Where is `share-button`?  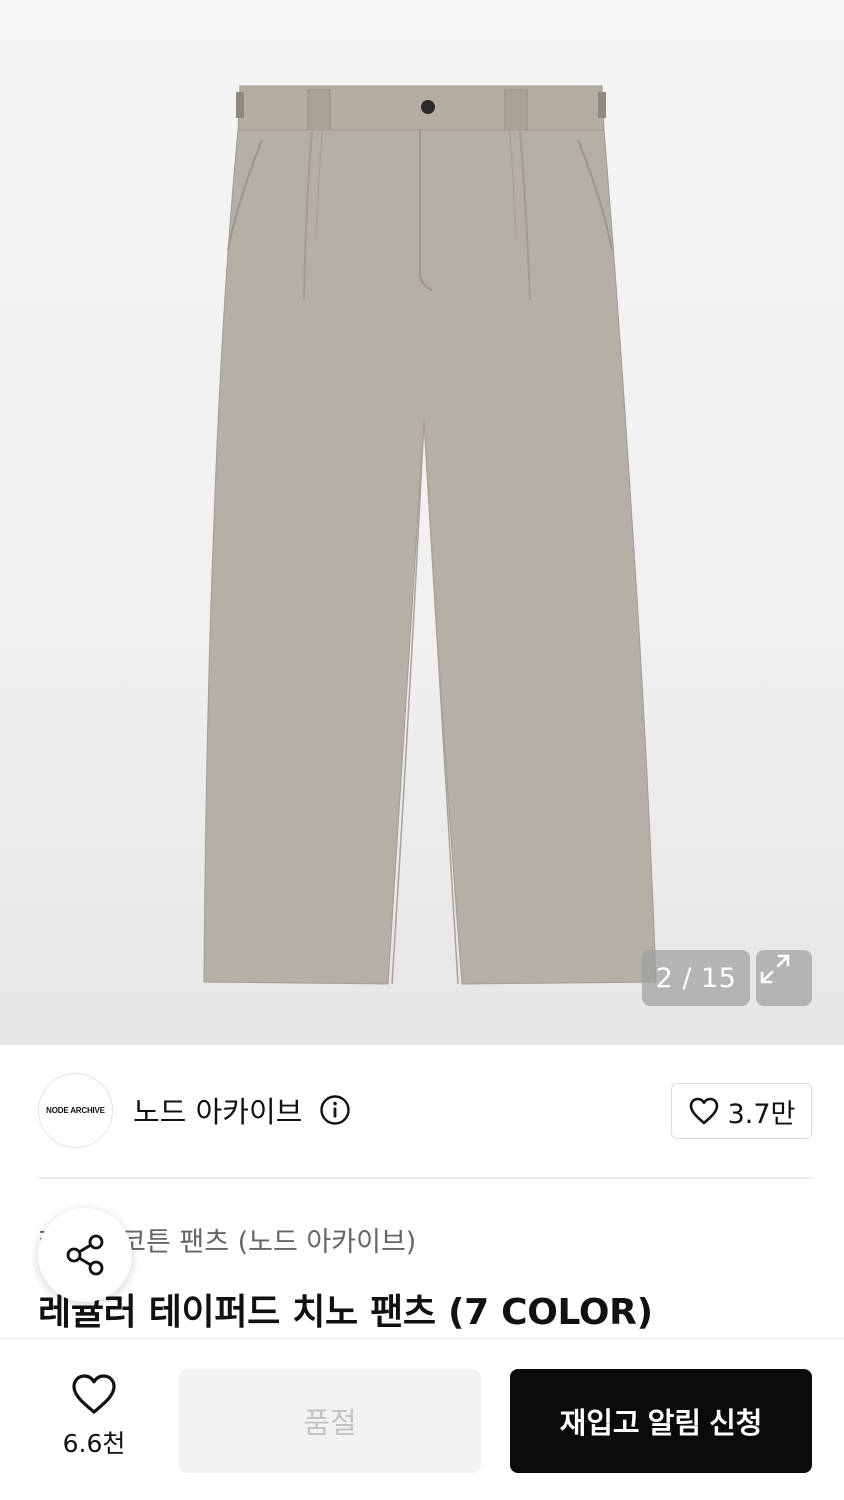
share-button is located at coordinates (85, 1255).